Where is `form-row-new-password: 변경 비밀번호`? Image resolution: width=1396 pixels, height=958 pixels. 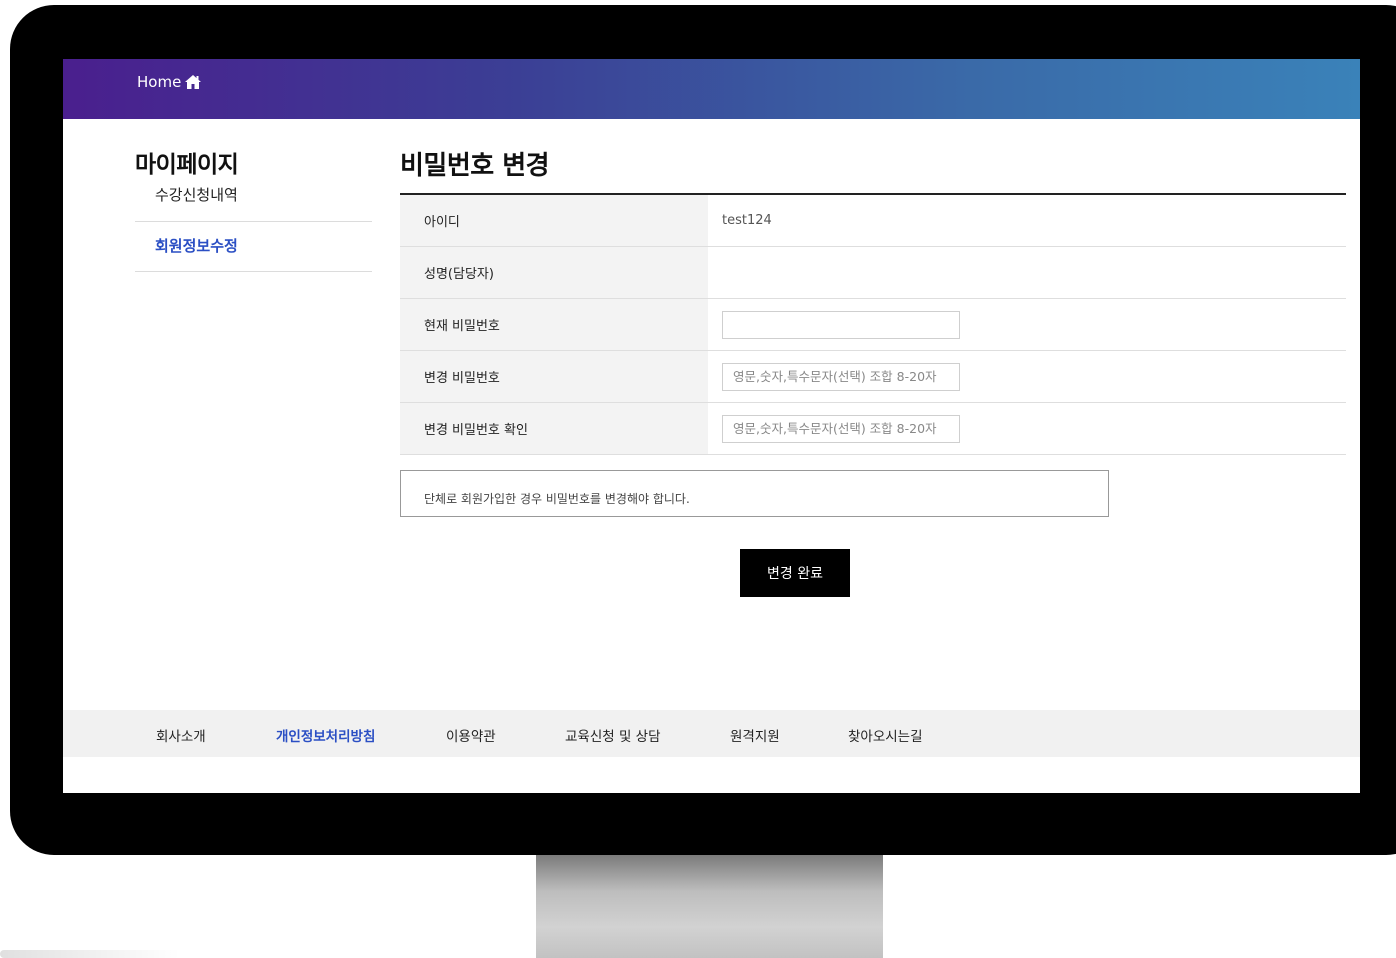
form-row-new-password: 변경 비밀번호 is located at coordinates (873, 377).